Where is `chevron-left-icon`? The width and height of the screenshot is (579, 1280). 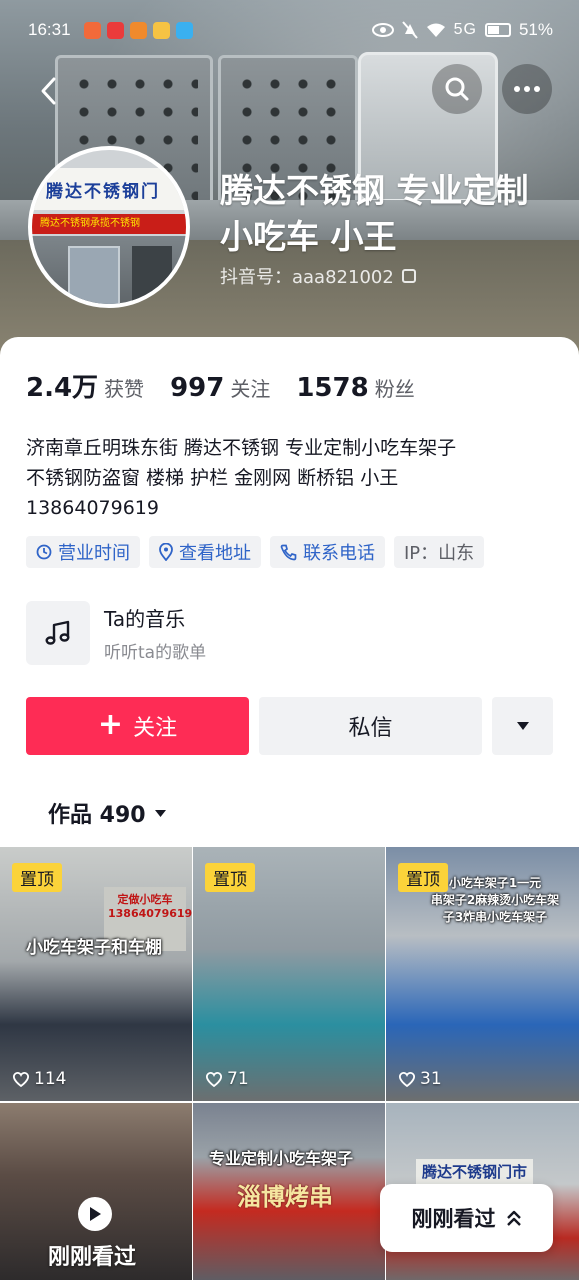
chevron-left-icon is located at coordinates (48, 91).